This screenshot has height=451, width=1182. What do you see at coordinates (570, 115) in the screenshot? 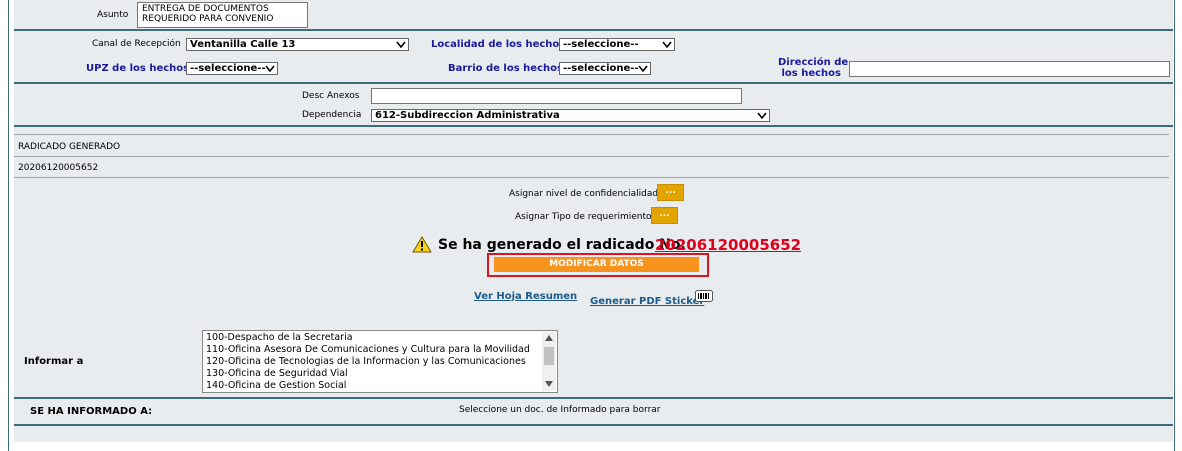
I see `dependencia-select: 612-Subdireccion Administrativa` at bounding box center [570, 115].